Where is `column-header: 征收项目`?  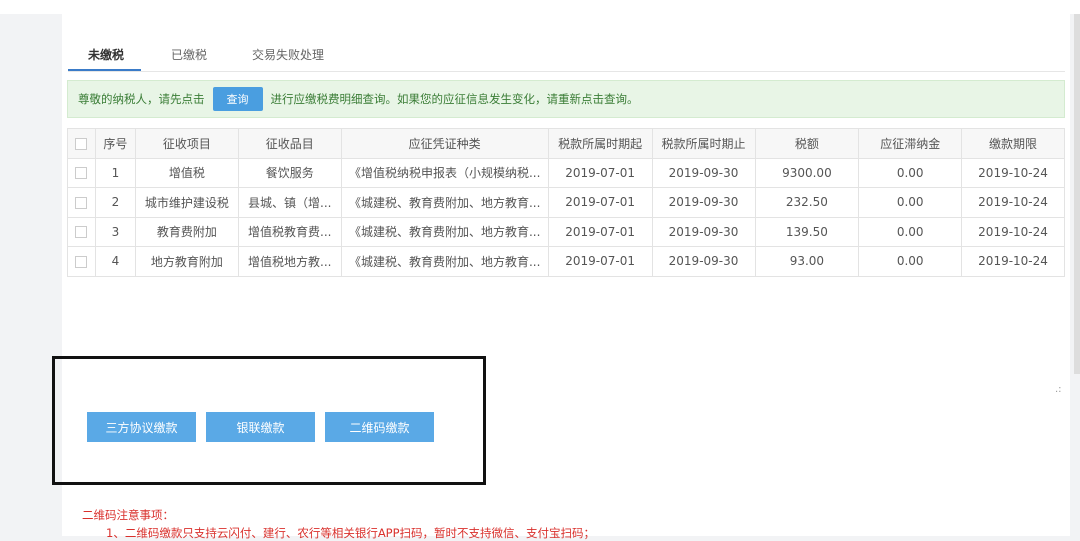 column-header: 征收项目 is located at coordinates (186, 143).